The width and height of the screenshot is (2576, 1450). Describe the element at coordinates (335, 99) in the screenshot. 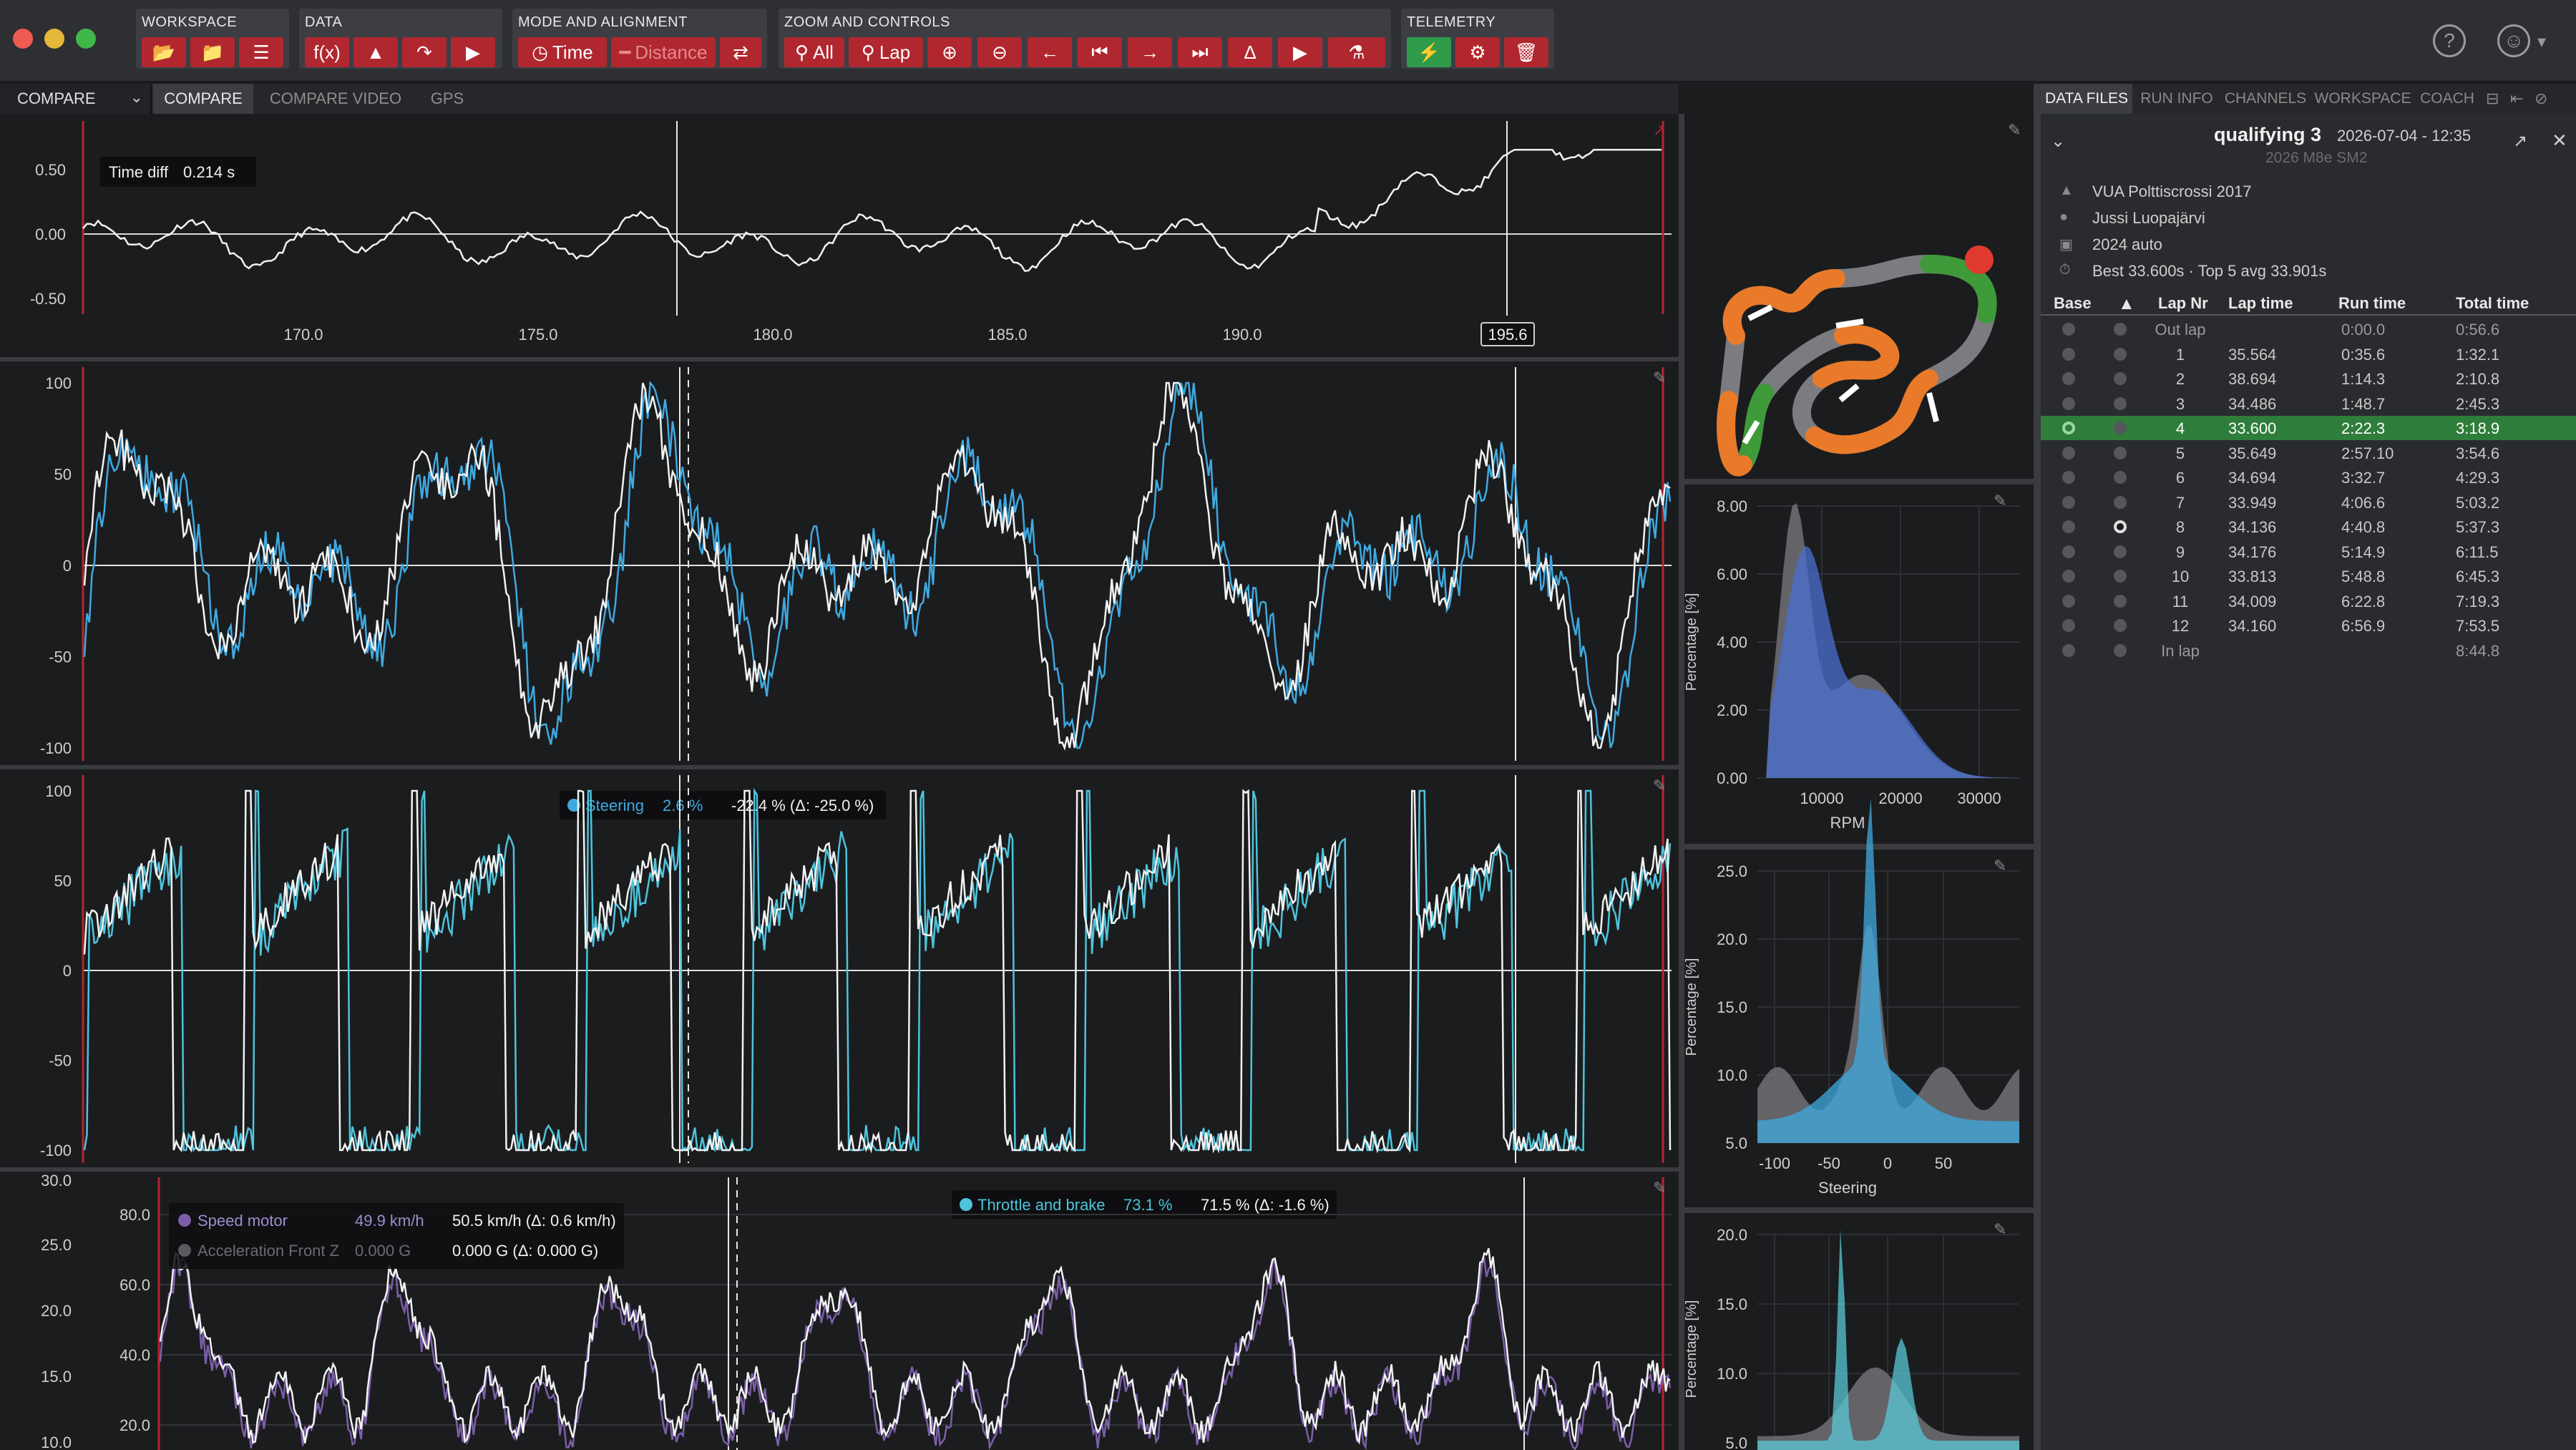

I see `tab-compare-video: COMPARE VIDEO` at that location.